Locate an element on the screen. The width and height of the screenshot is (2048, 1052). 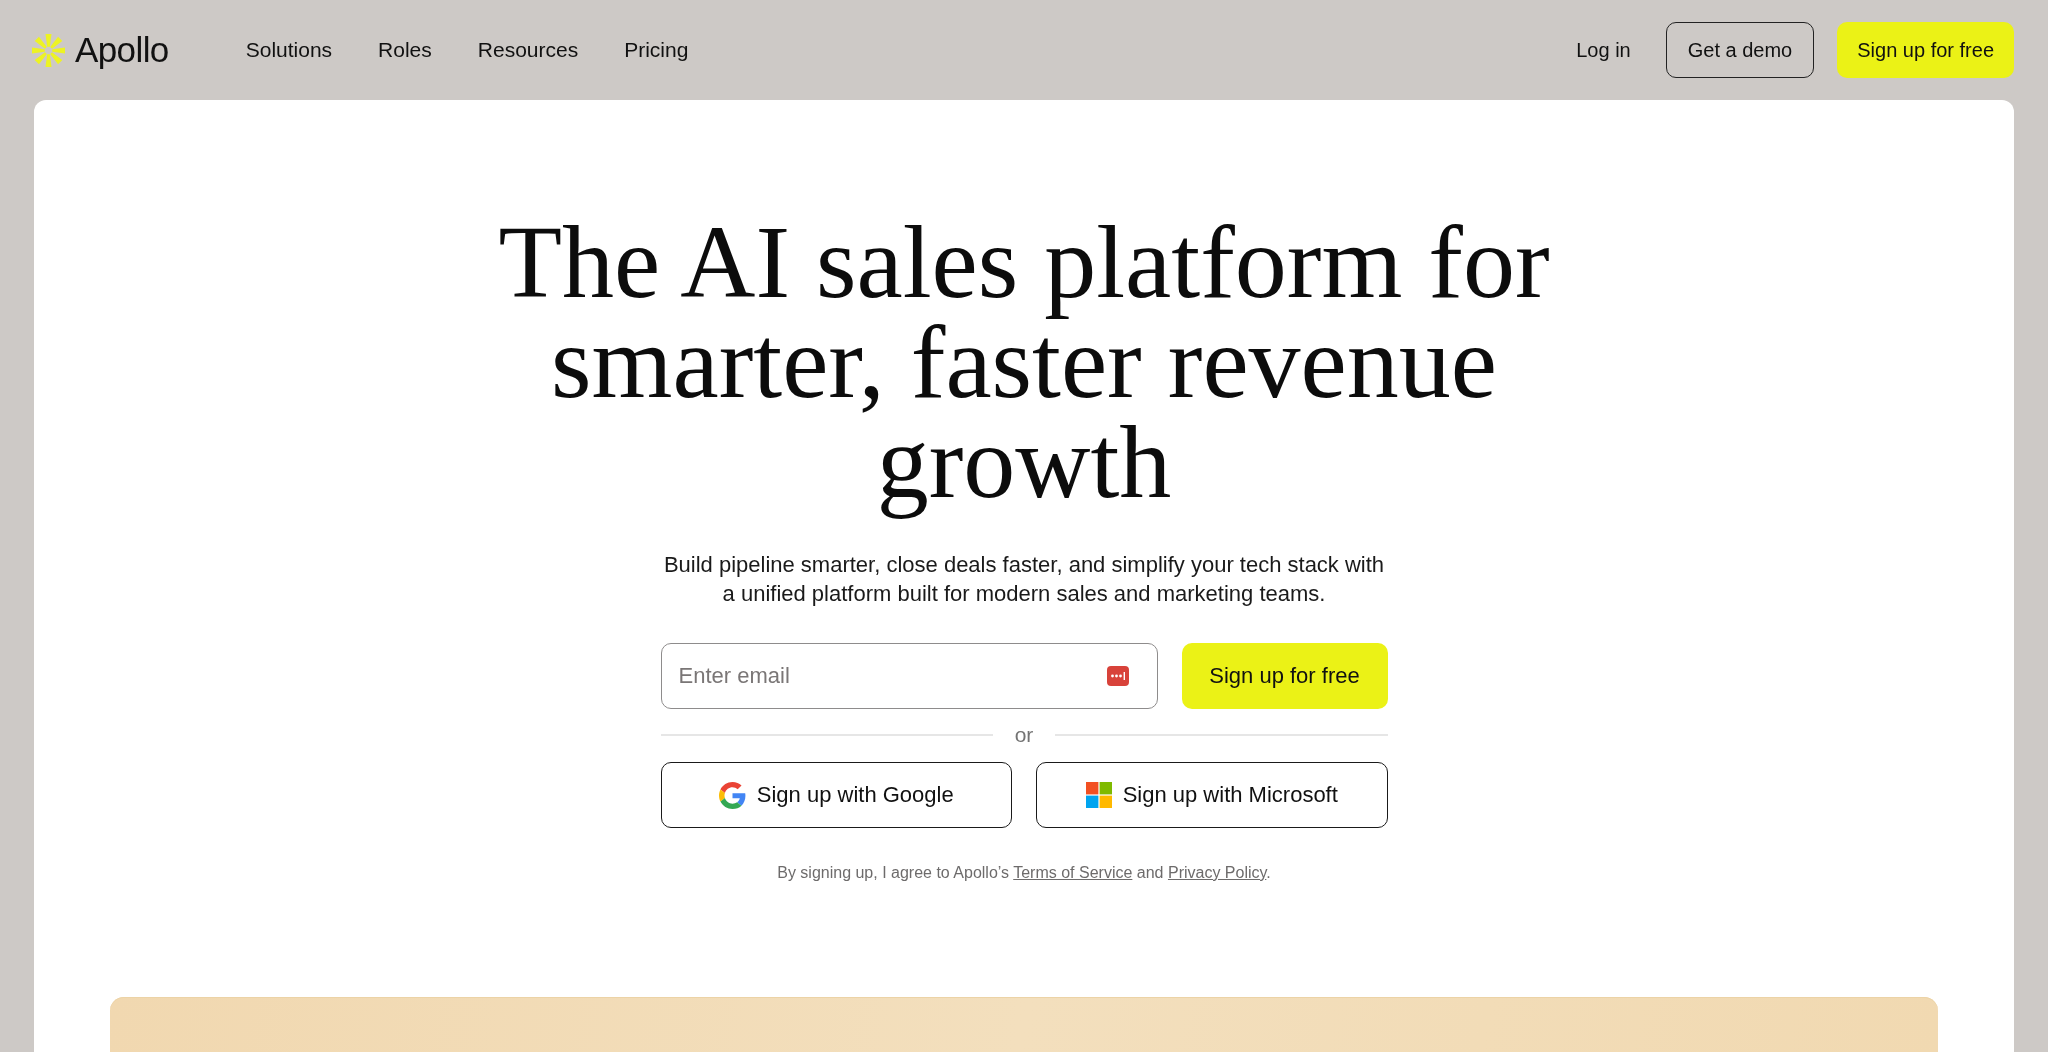
nav-link: Resources is located at coordinates (528, 50).